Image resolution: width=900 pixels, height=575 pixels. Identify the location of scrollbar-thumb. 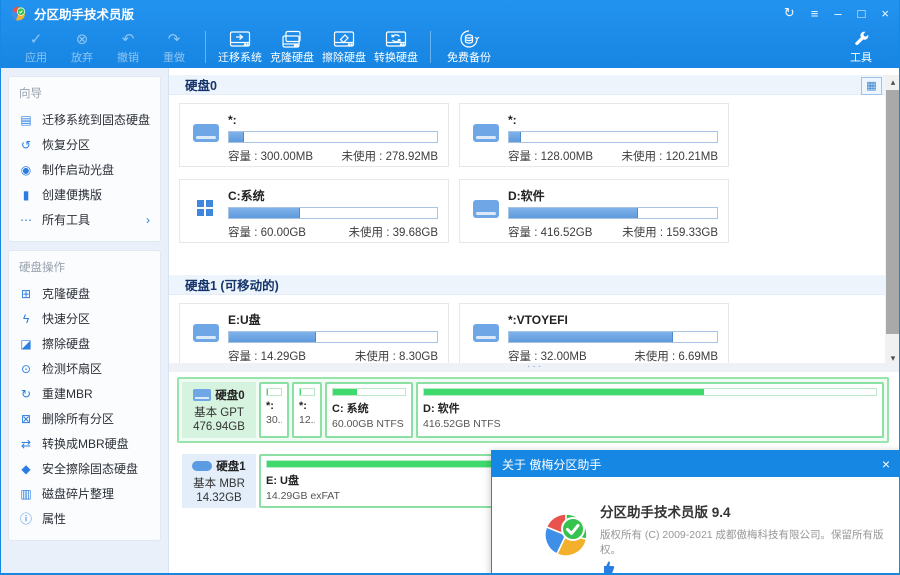
(892, 212).